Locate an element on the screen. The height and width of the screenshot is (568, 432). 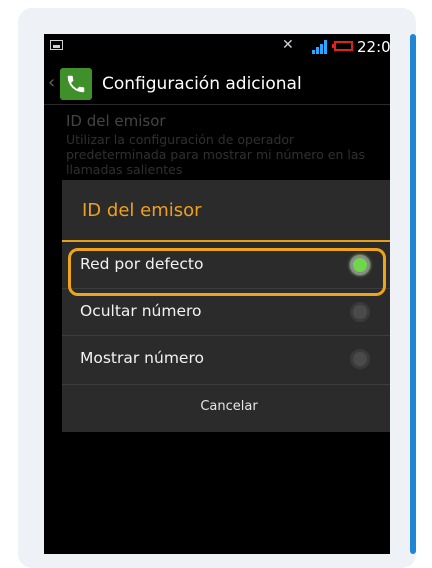
signal-icon is located at coordinates (320, 47).